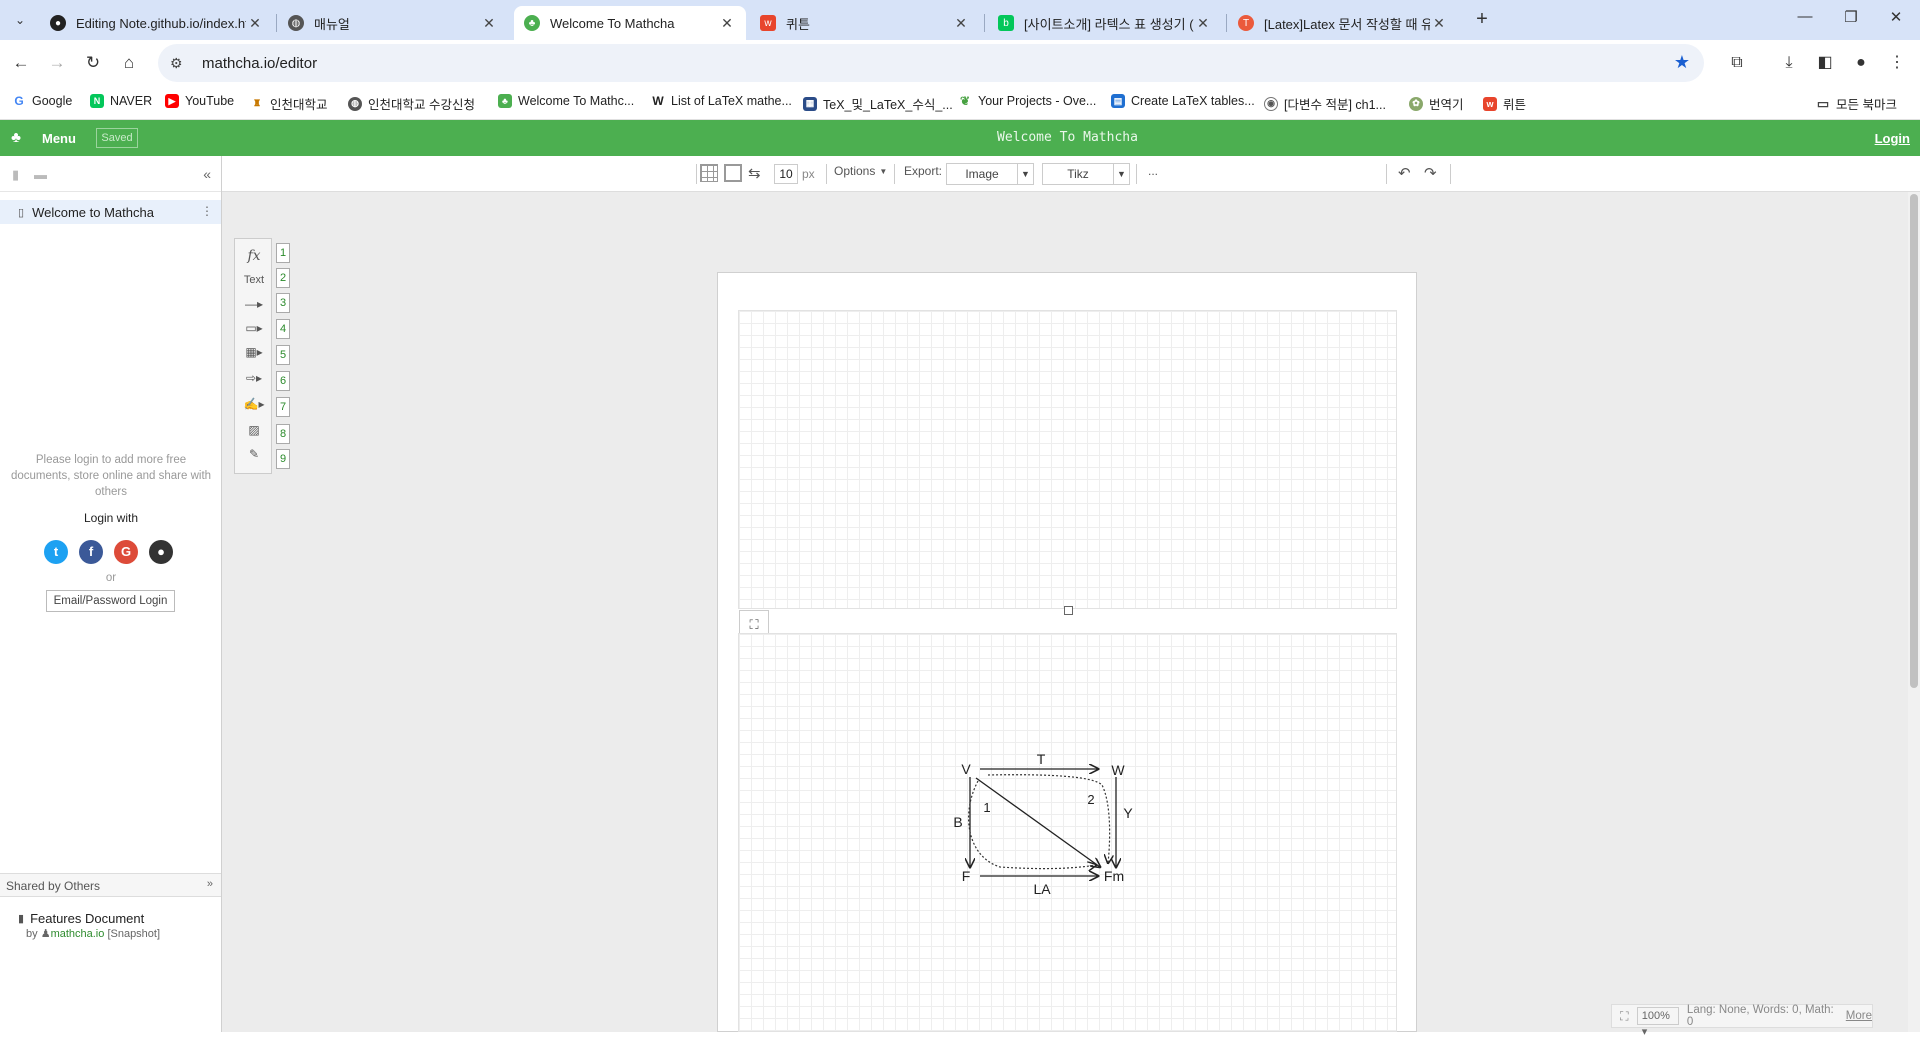 Image resolution: width=1920 pixels, height=1040 pixels. I want to click on back-arrow-icon: ←, so click(21, 63).